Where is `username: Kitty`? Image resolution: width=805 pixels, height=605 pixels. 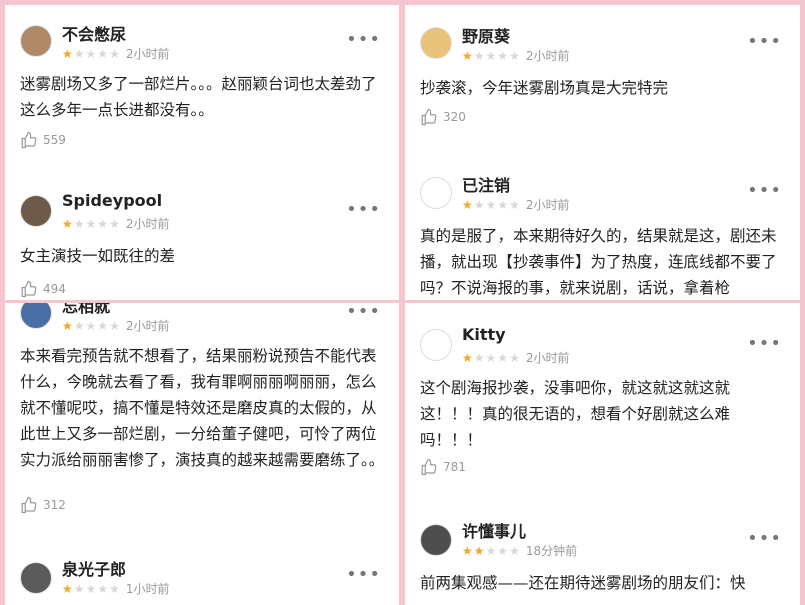
username: Kitty is located at coordinates (484, 334).